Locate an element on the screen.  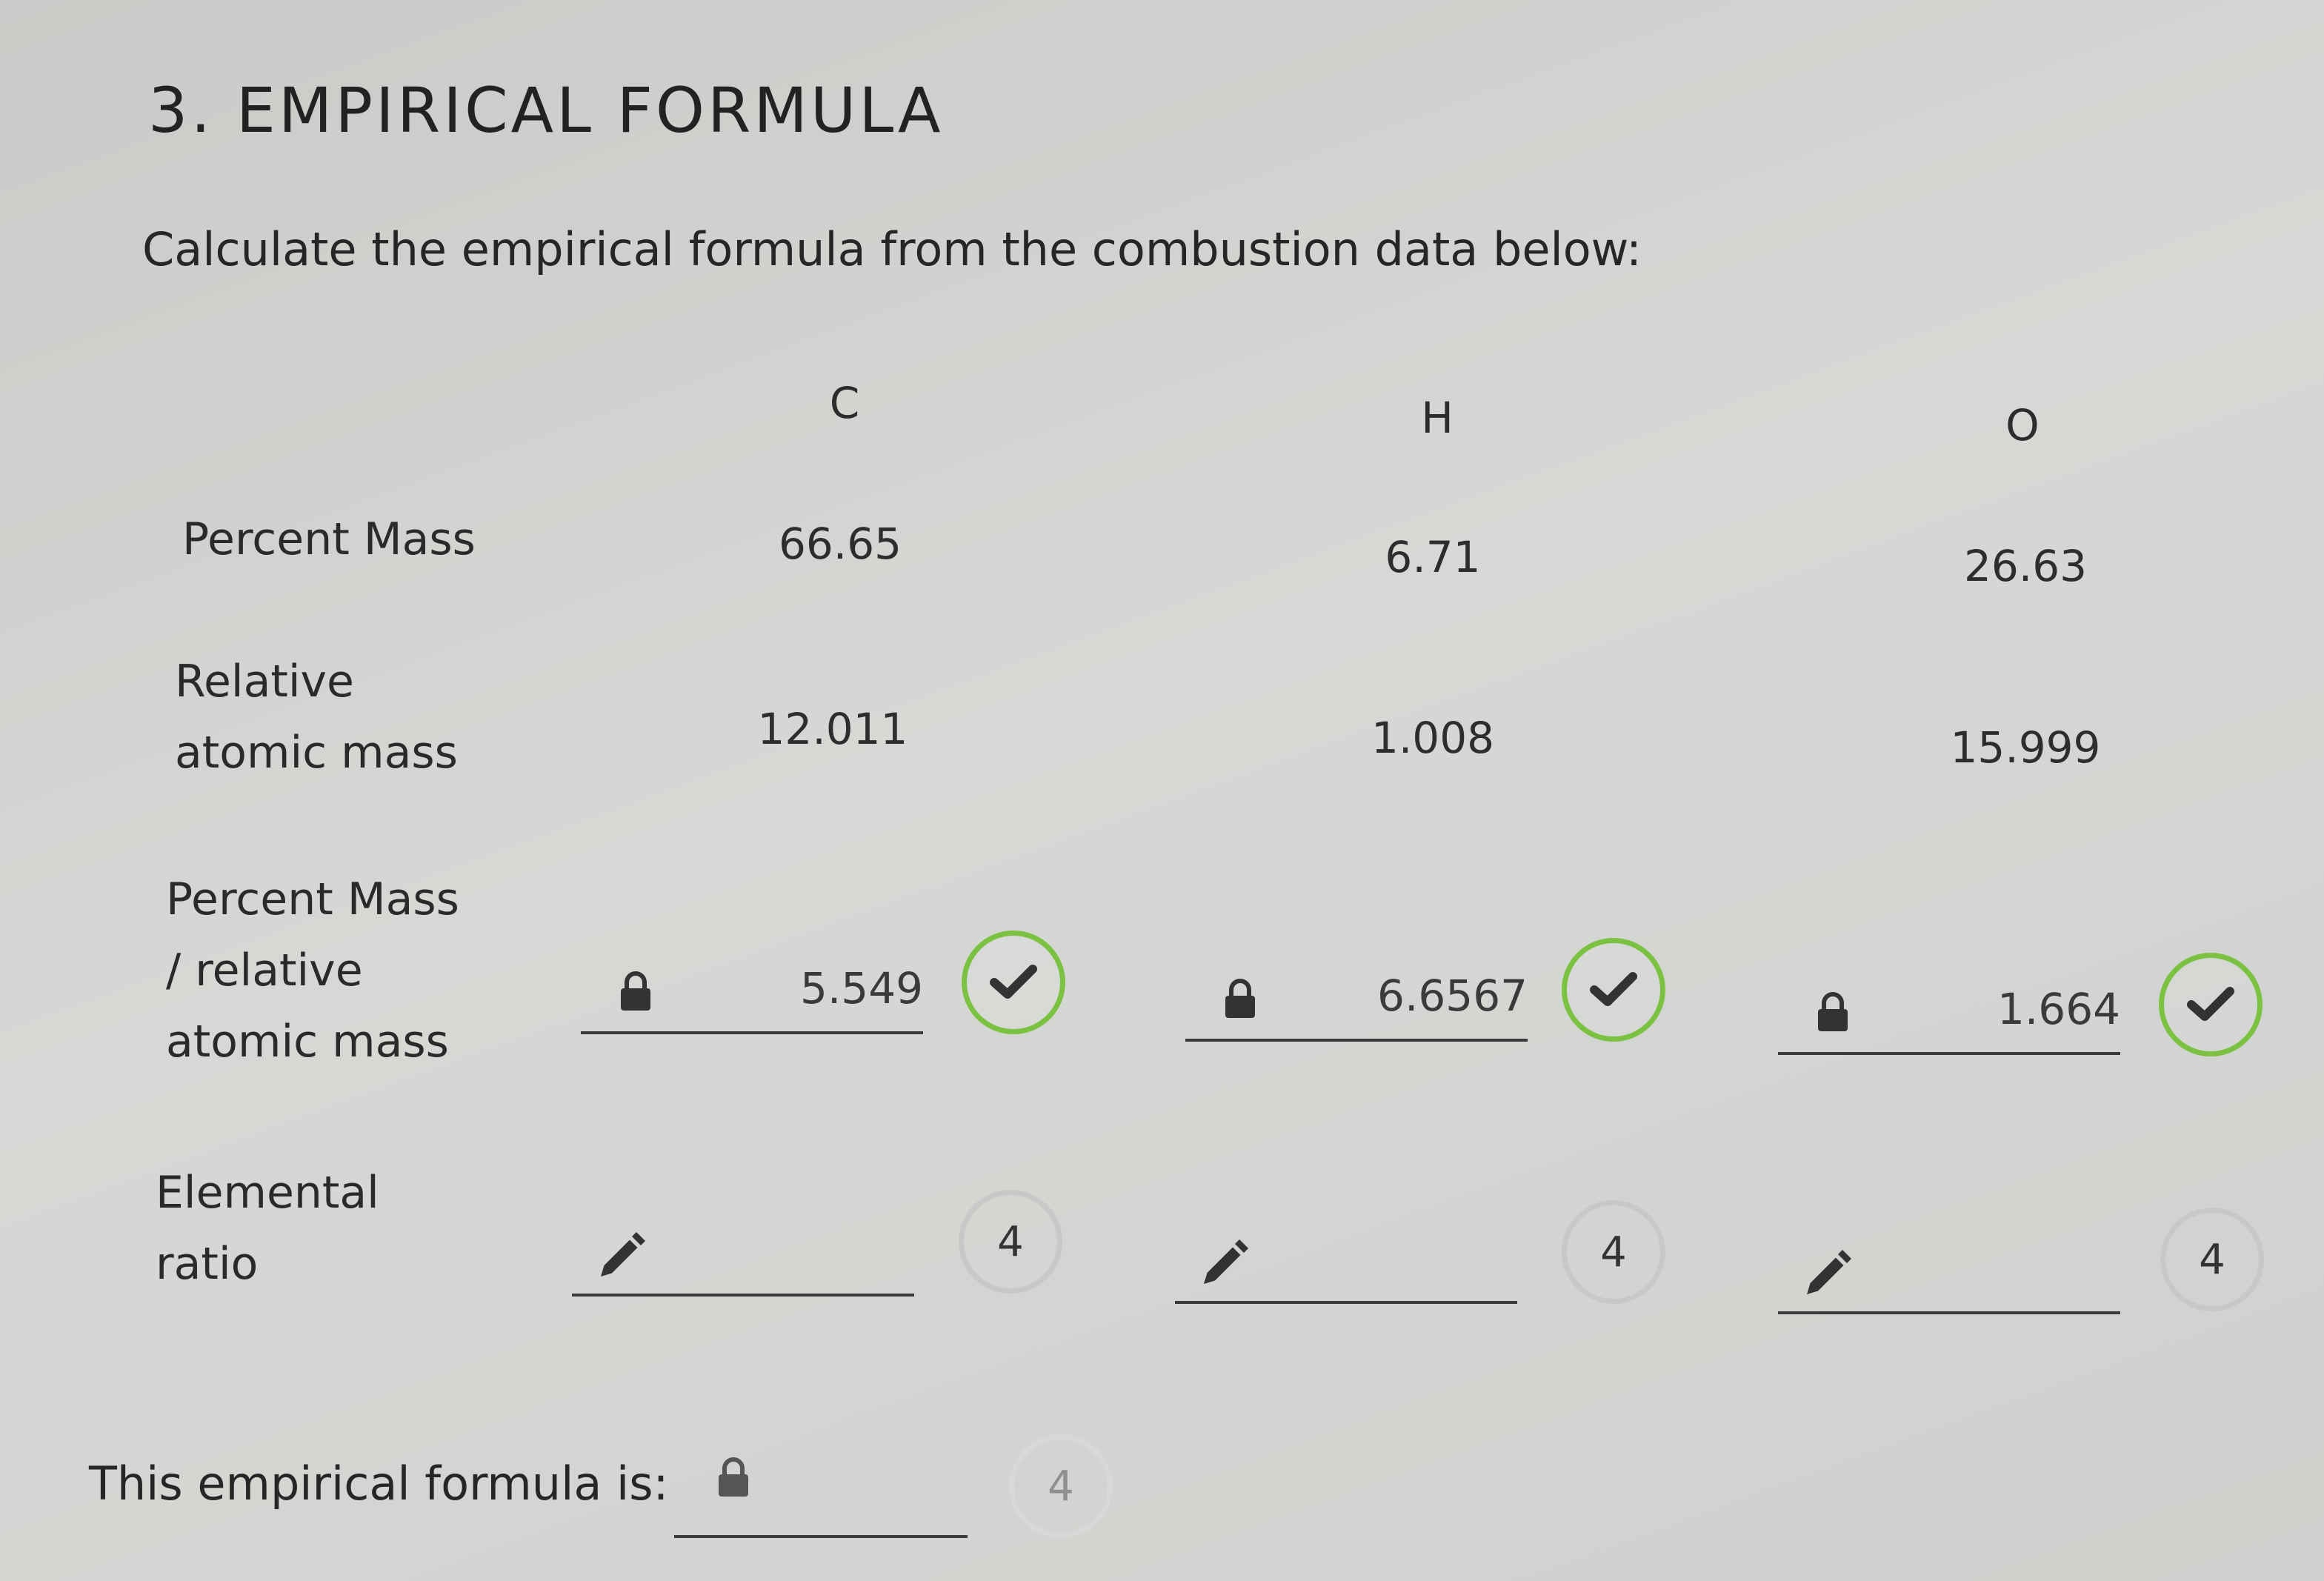
relative-atomic-mass-h: 1.008 is located at coordinates (1433, 738).